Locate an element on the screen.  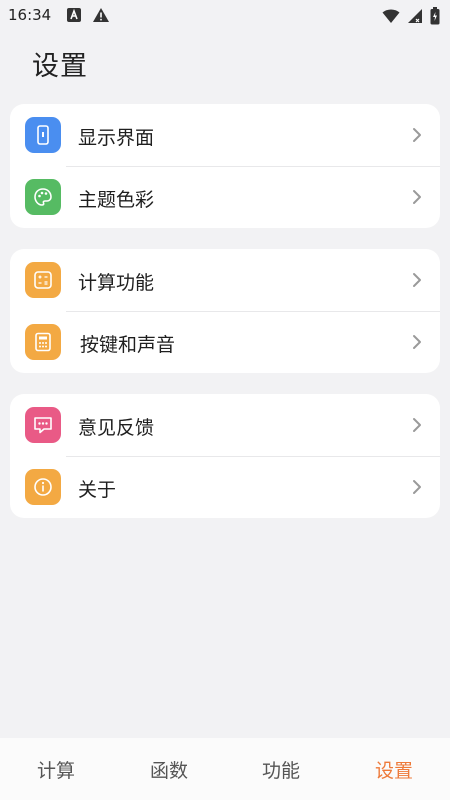
settings-item-label: 意见反馈 is located at coordinates (116, 428).